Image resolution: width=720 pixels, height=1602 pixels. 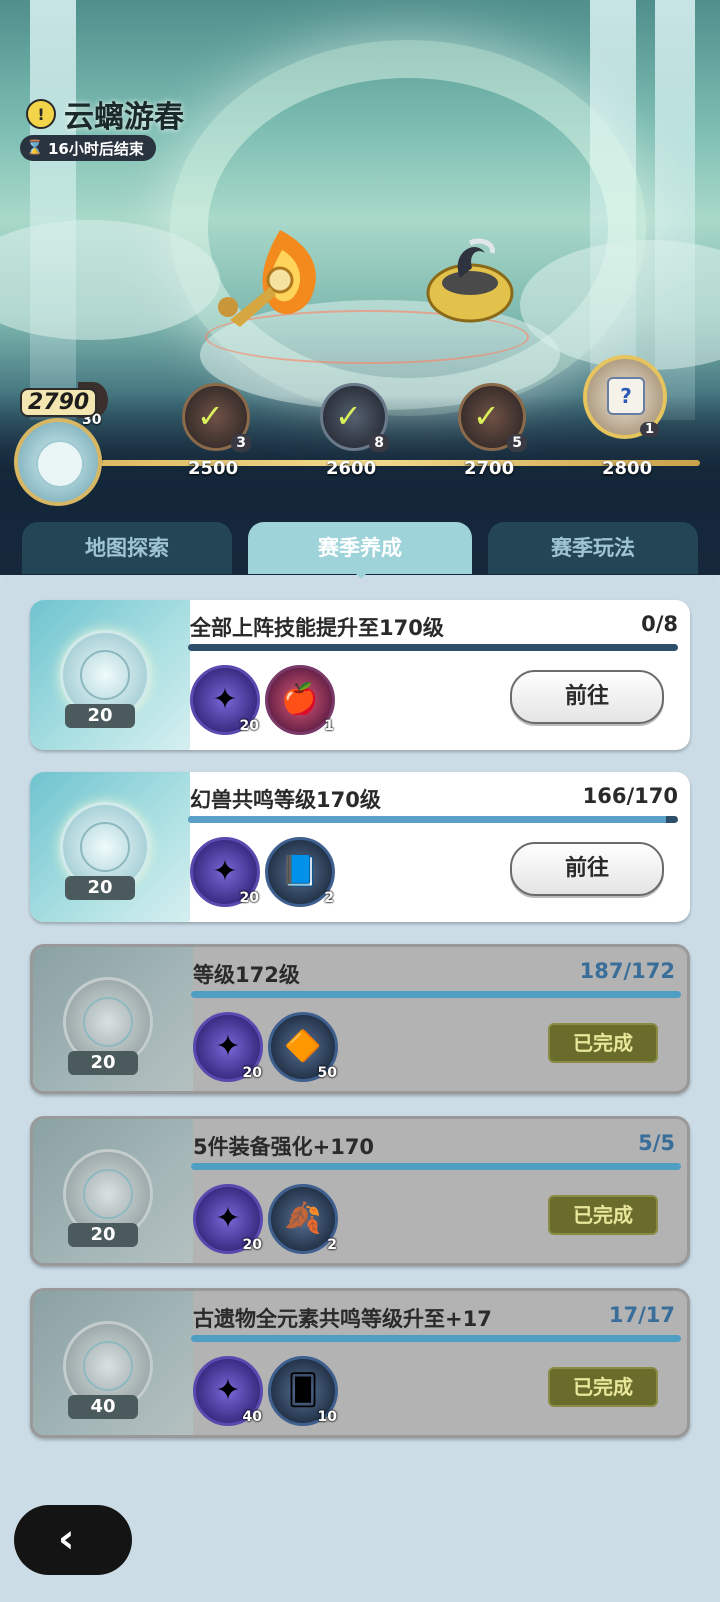 I want to click on reward-item: 🔶 50, so click(x=303, y=1047).